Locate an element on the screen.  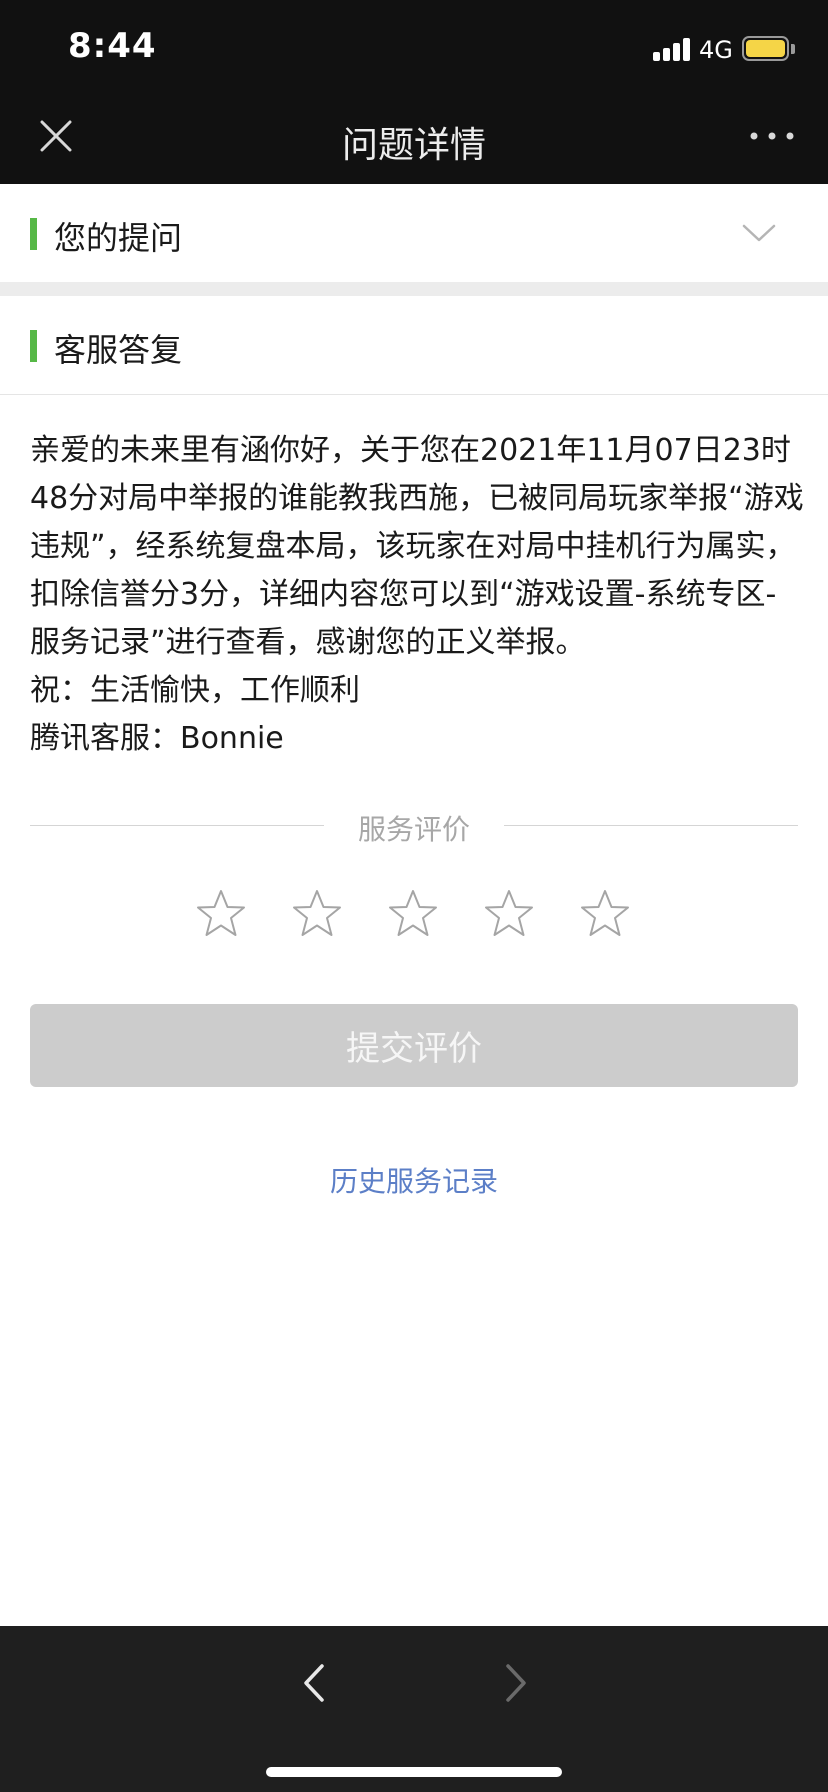
rating-title: 服务评价 is located at coordinates (413, 829).